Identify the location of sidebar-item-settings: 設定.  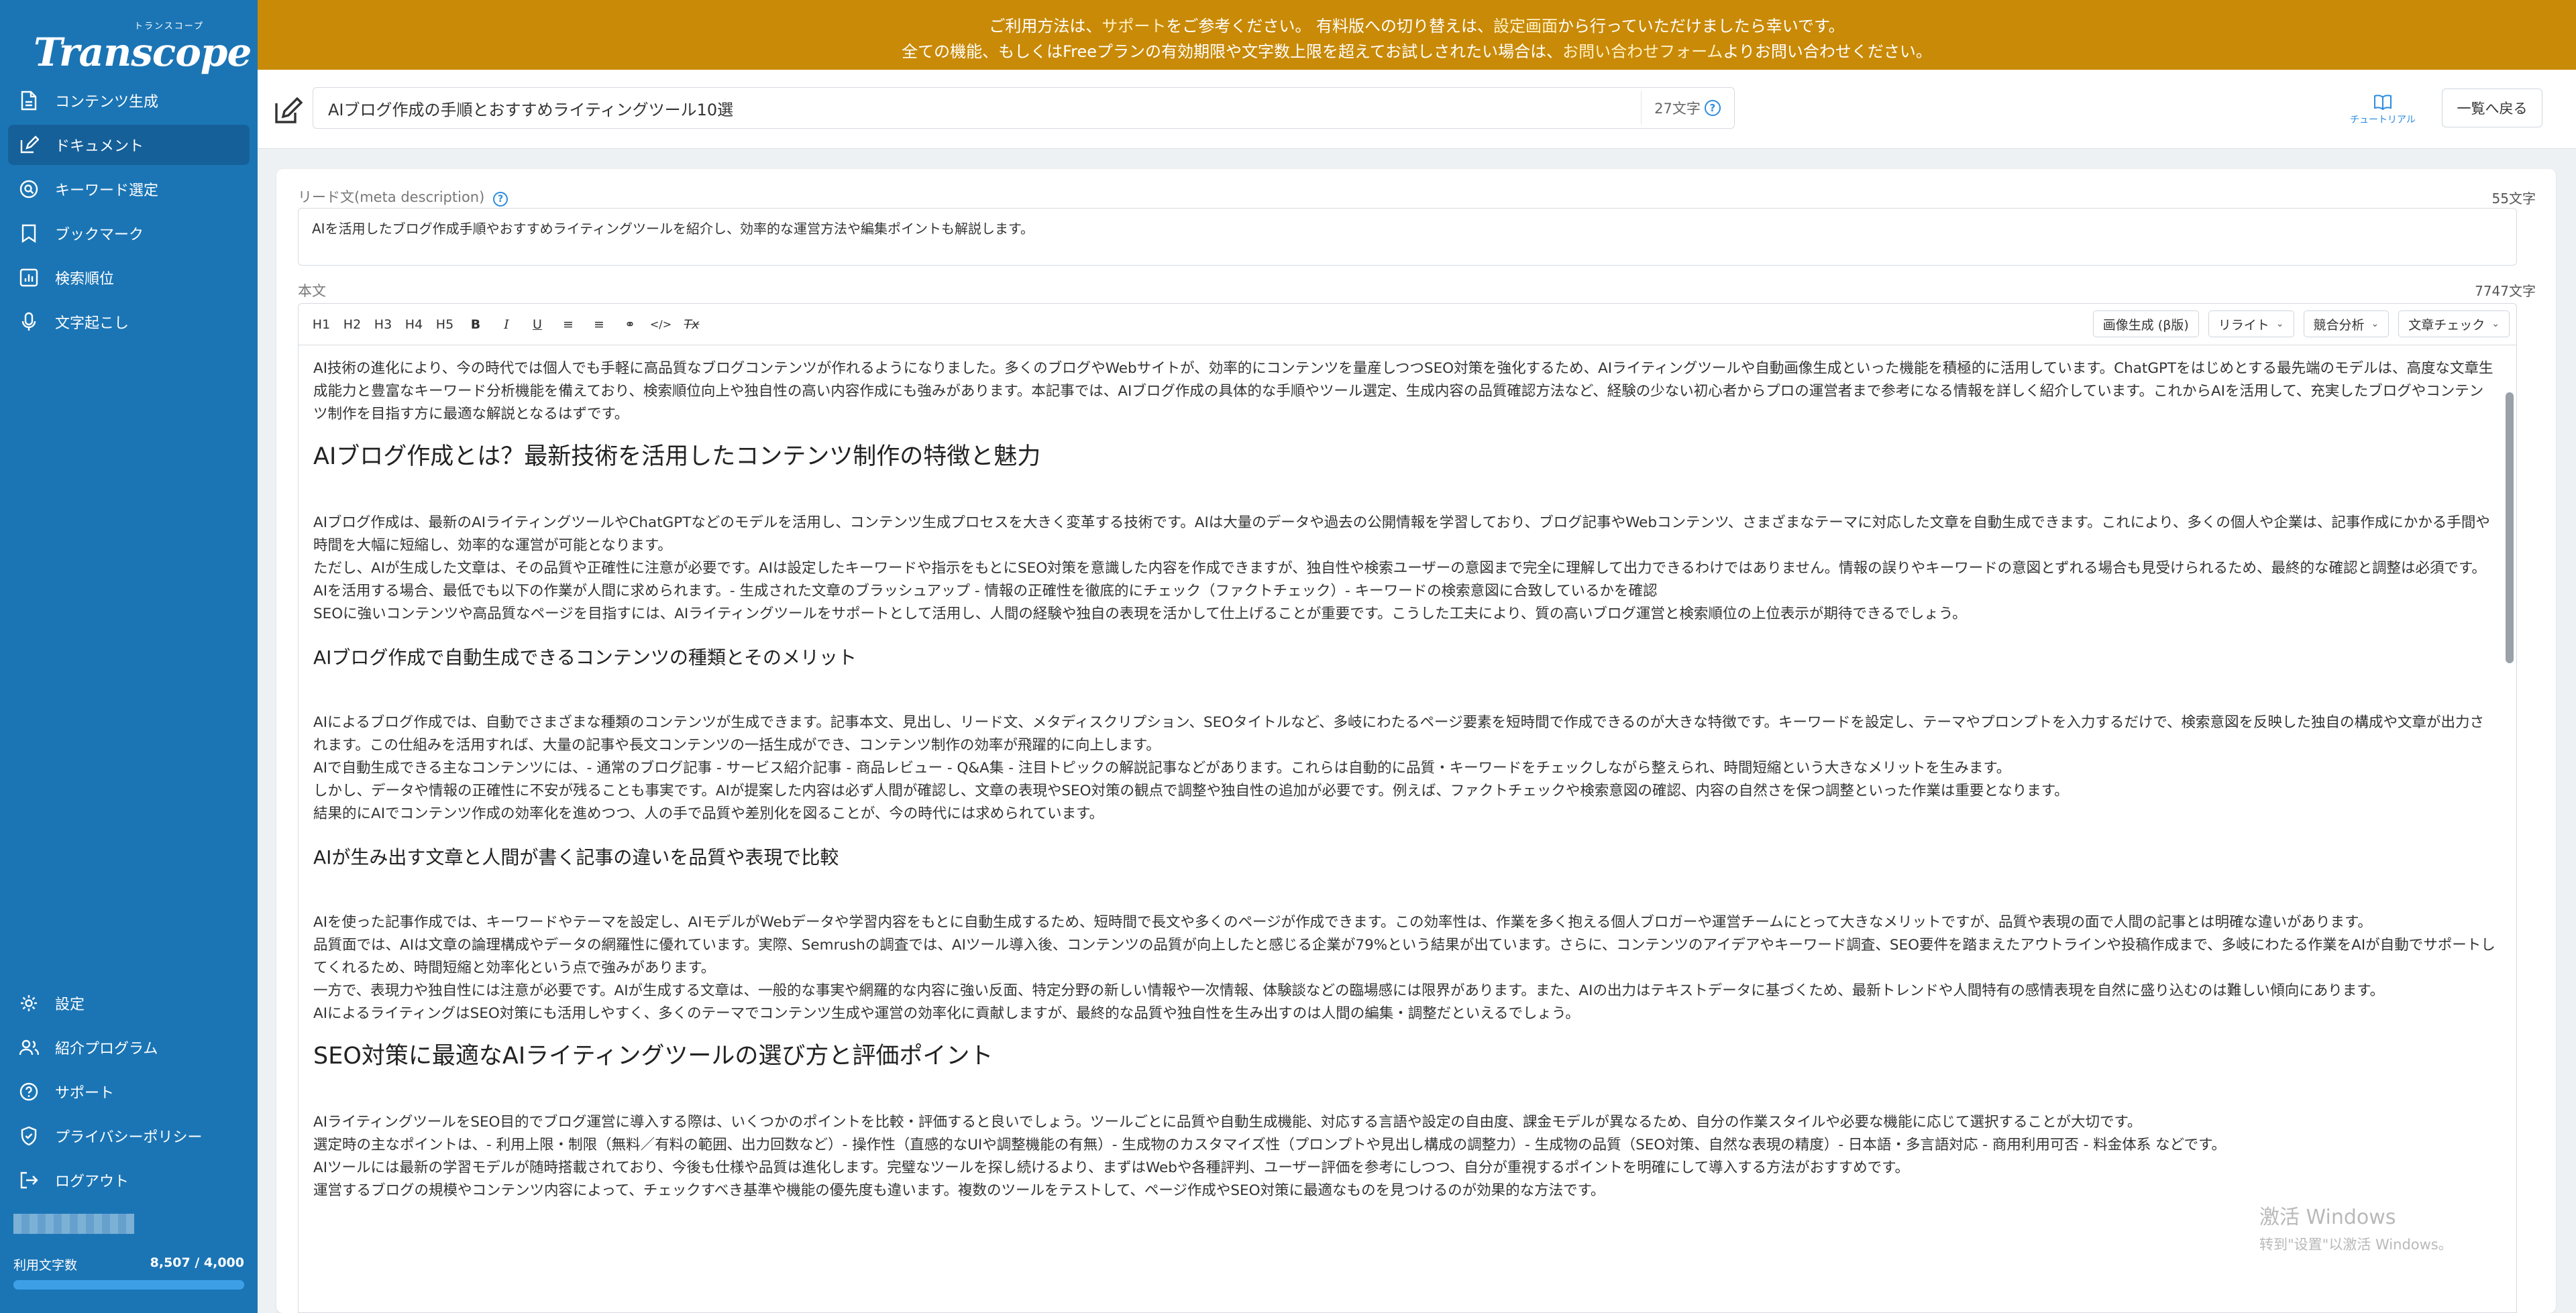
(129, 1003).